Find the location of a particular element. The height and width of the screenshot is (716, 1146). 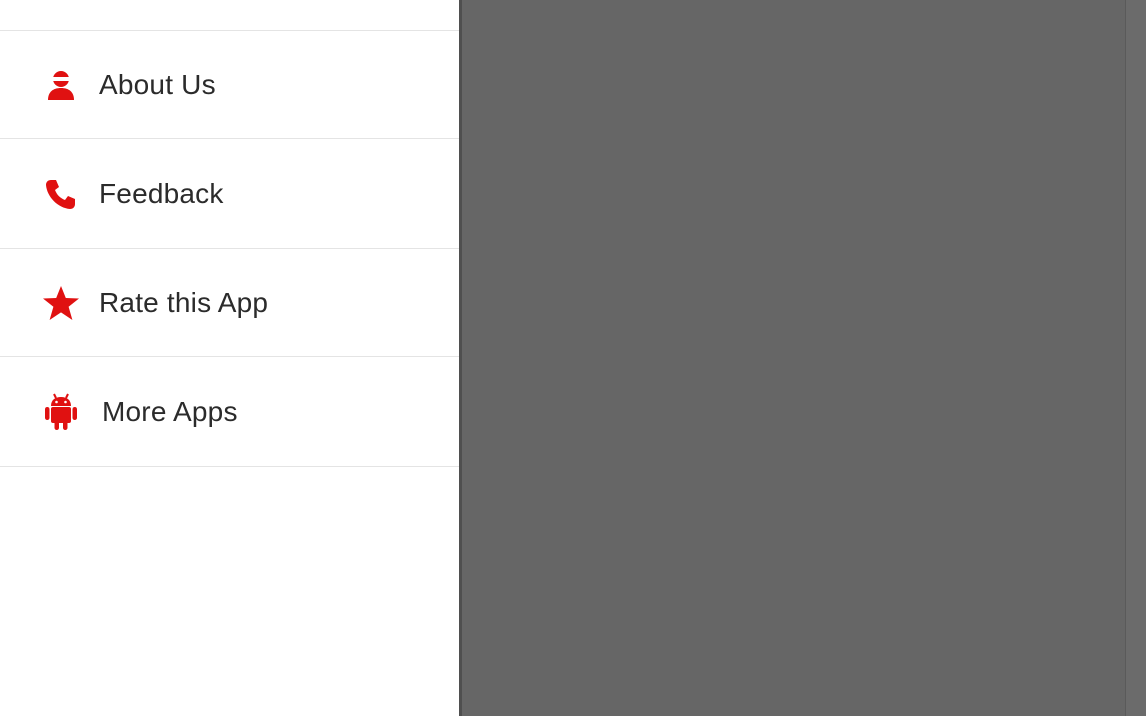

menu-item-label: More Apps is located at coordinates (170, 411).